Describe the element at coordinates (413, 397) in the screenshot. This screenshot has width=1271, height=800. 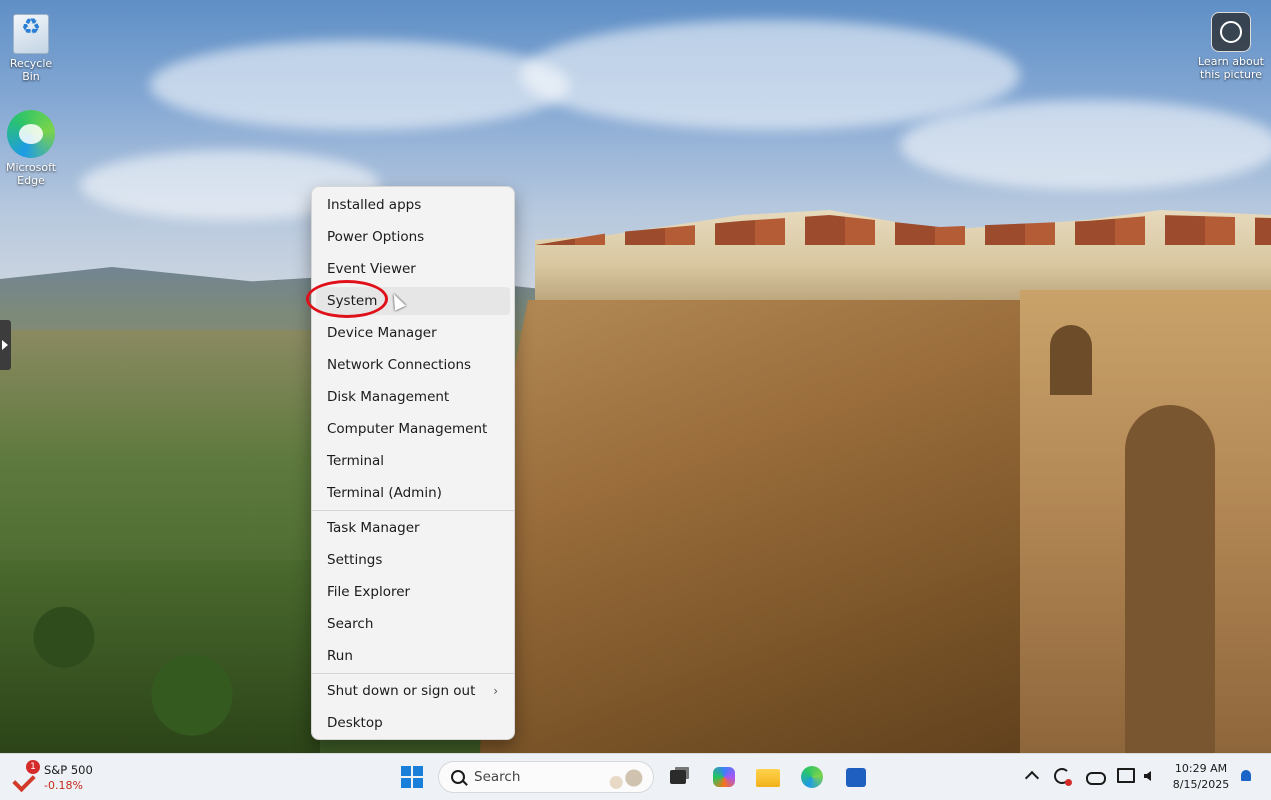
I see `menu-item-disk-management: Disk Management` at that location.